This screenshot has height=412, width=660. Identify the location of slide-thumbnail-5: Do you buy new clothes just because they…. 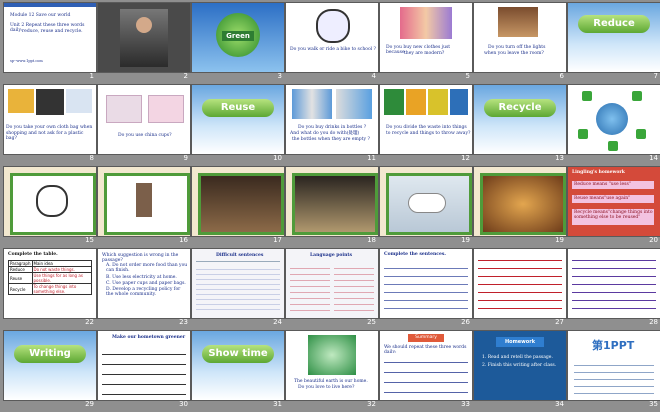
(426, 43).